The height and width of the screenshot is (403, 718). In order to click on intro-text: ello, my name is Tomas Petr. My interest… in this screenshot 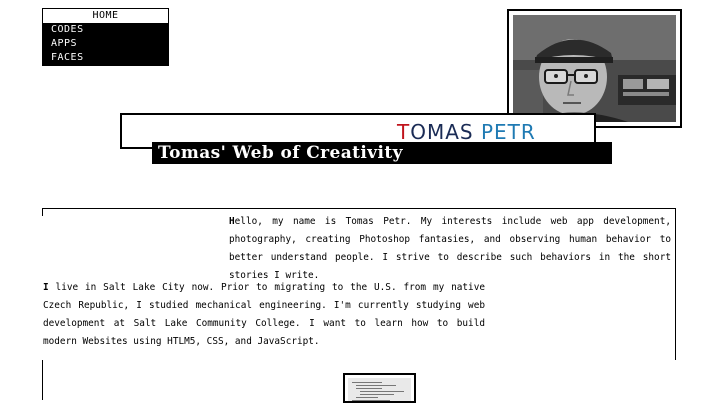, I will do `click(450, 248)`.